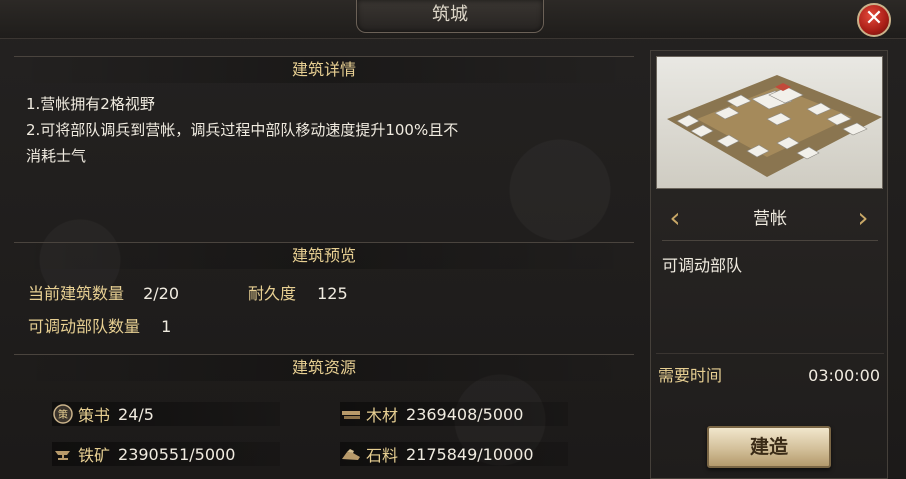  Describe the element at coordinates (770, 375) in the screenshot. I see `build-time-row: 需要时间 03:00:00` at that location.